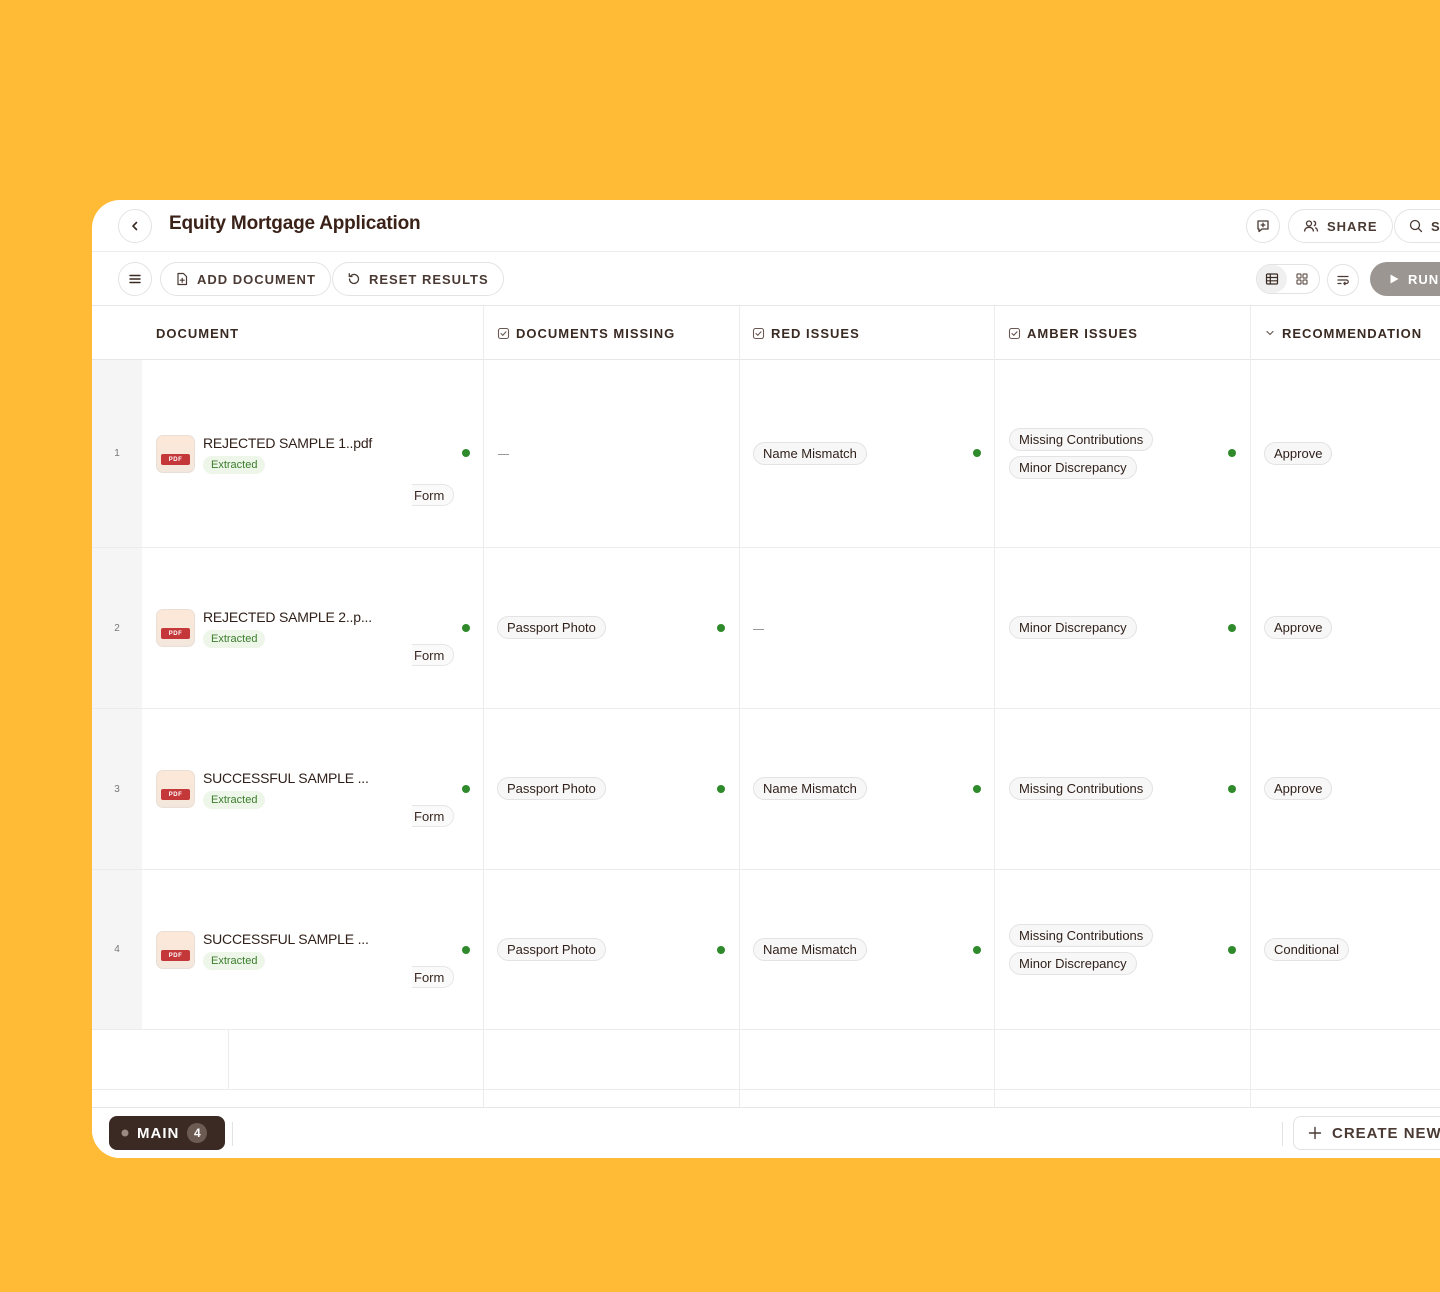 The width and height of the screenshot is (1440, 1292). I want to click on share-label: SHARE, so click(1352, 226).